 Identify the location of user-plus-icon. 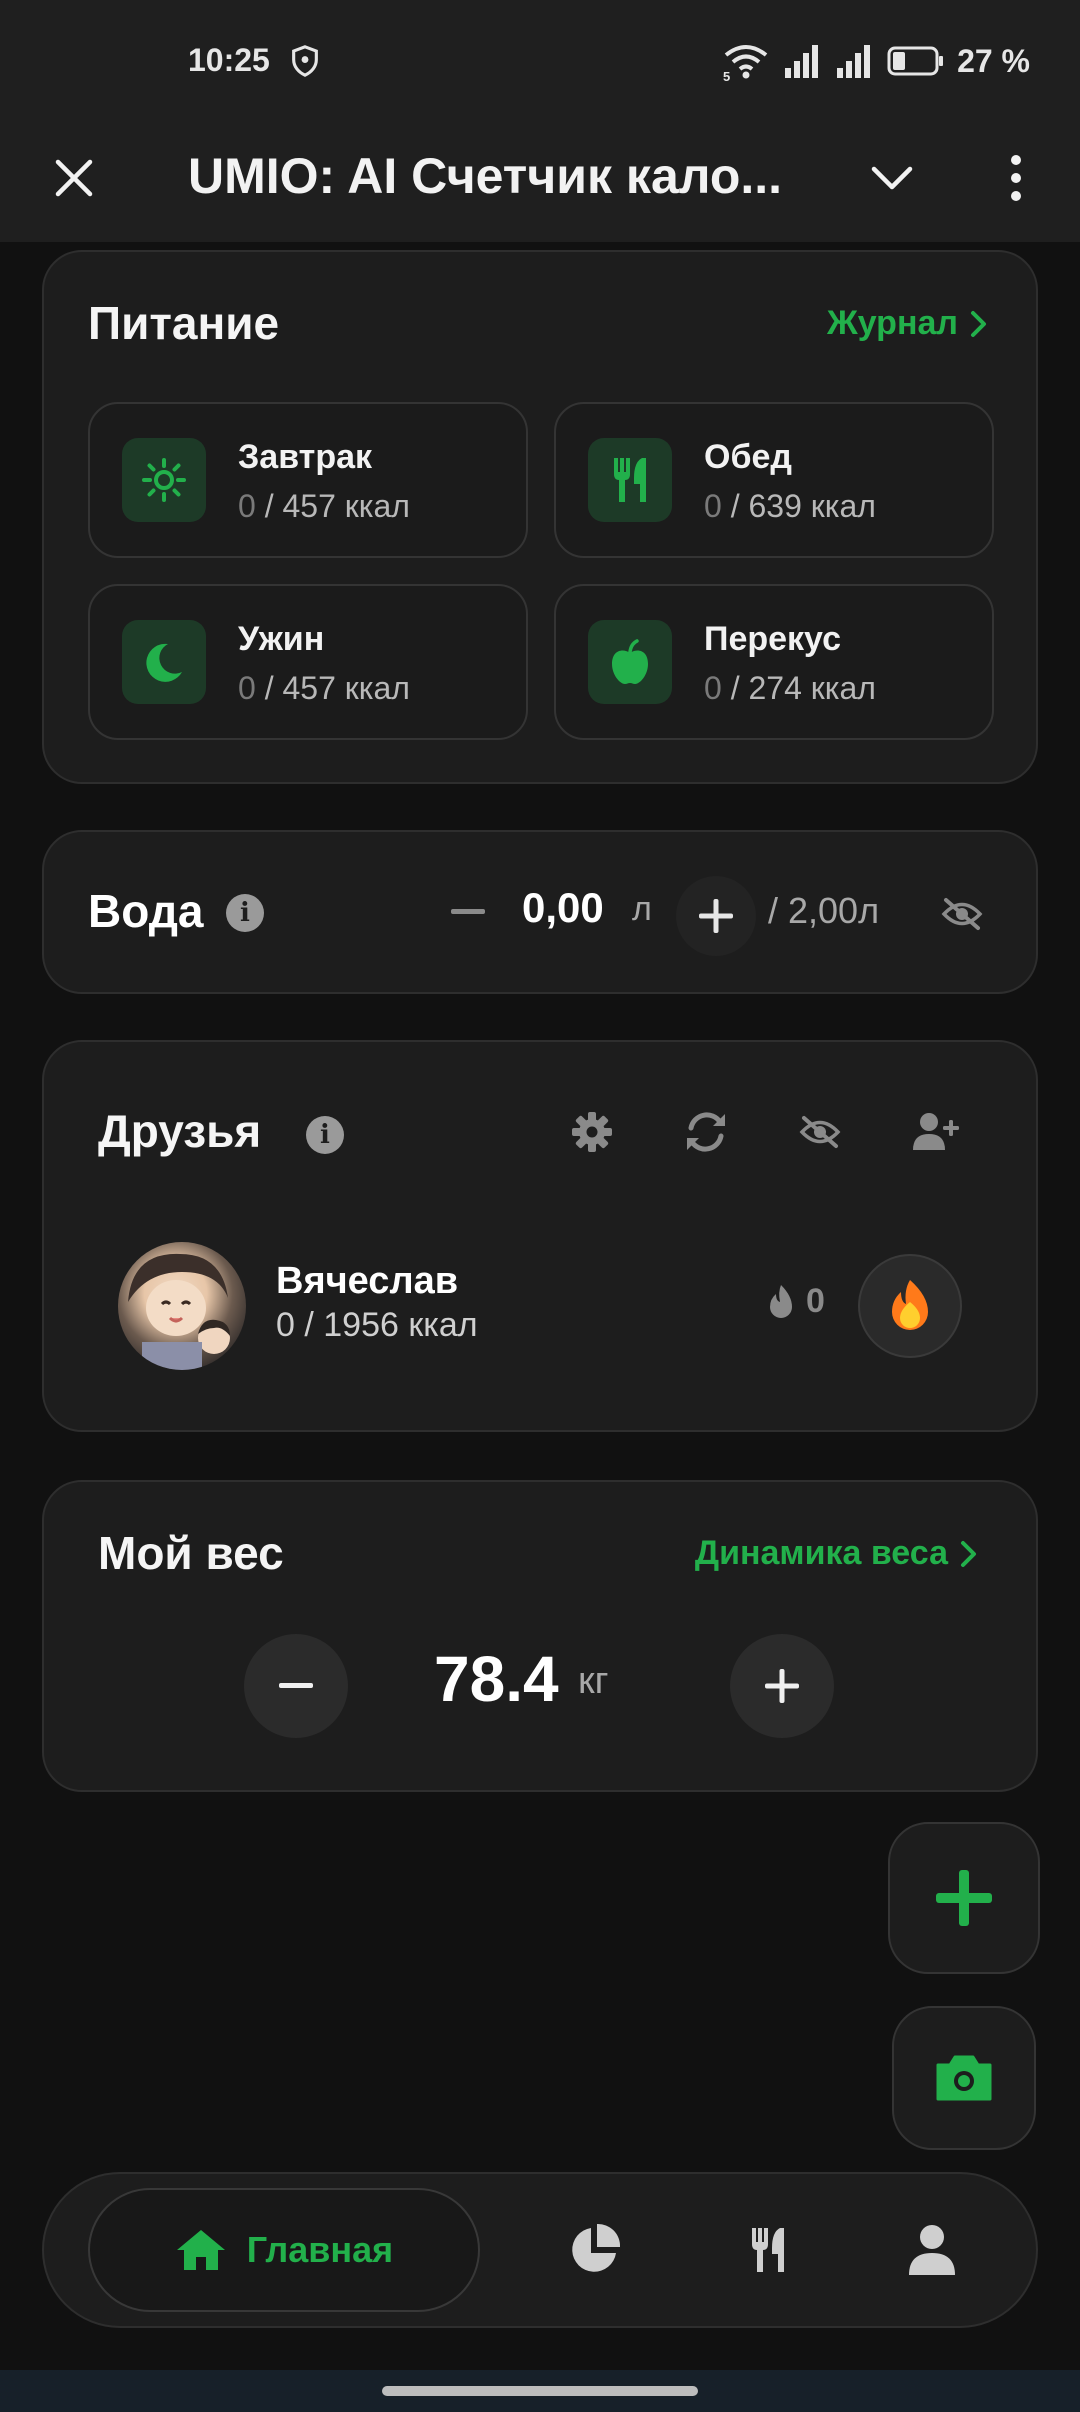
(936, 1131).